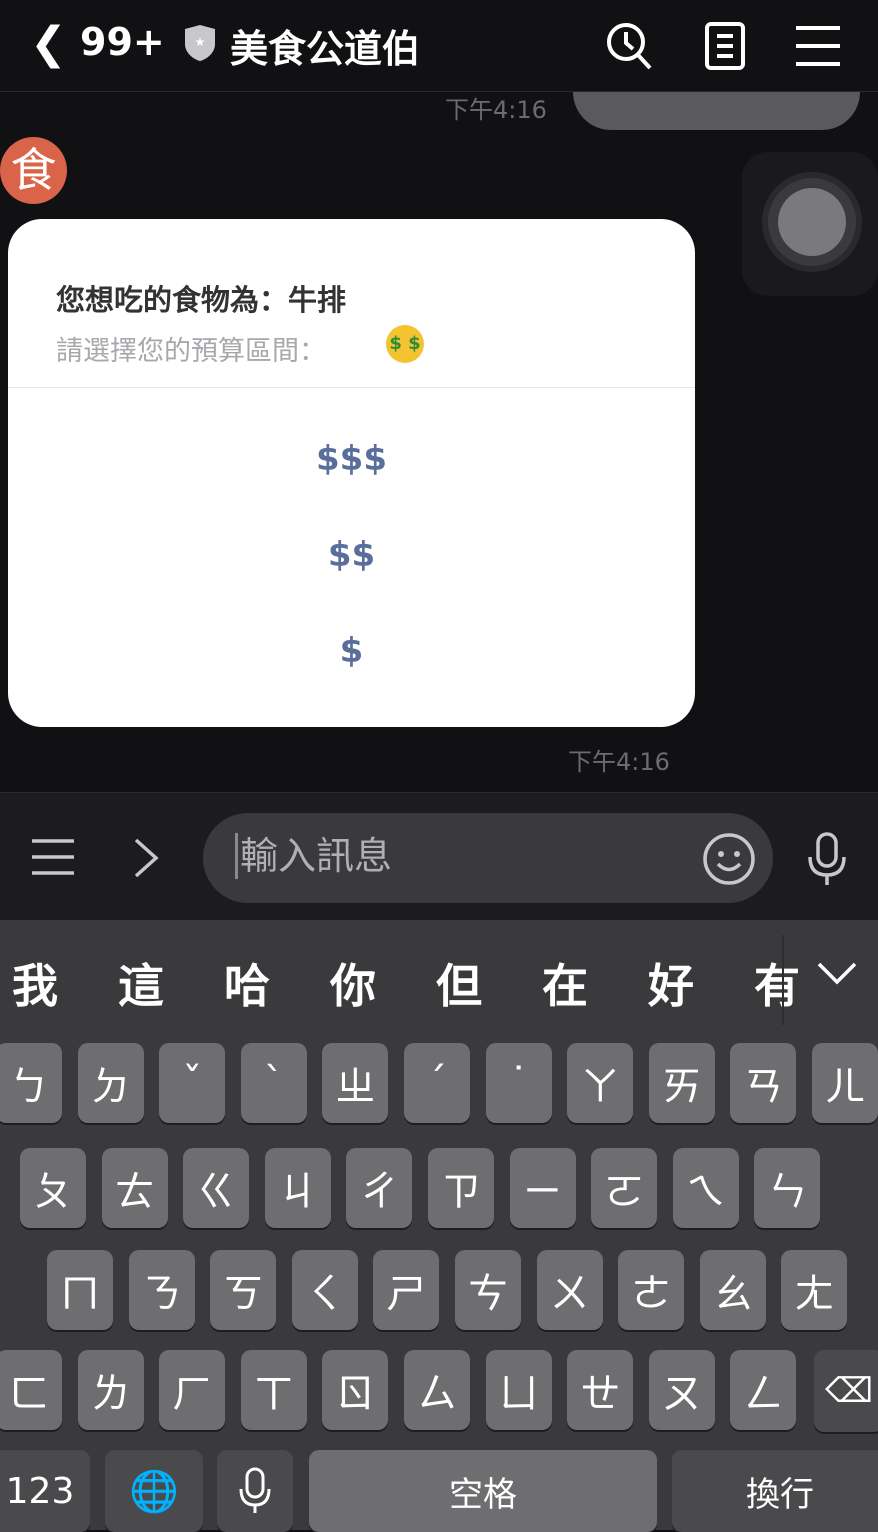  What do you see at coordinates (837, 973) in the screenshot?
I see `chevron-down-icon` at bounding box center [837, 973].